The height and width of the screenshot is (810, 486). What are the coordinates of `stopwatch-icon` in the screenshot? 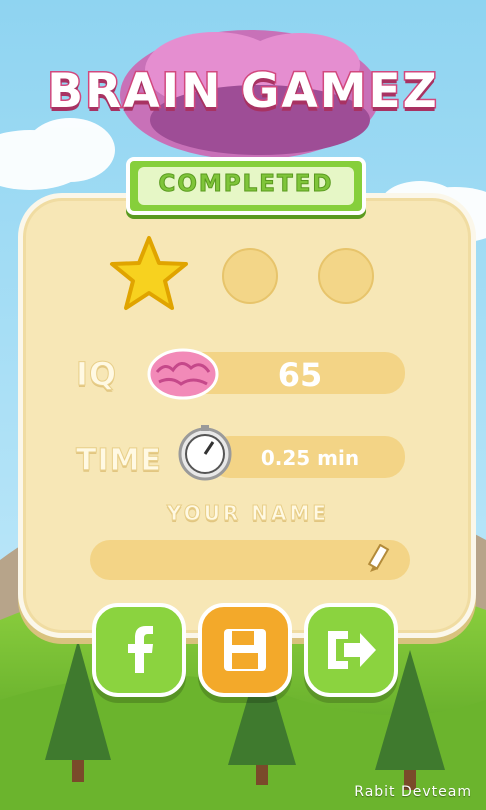 It's located at (205, 453).